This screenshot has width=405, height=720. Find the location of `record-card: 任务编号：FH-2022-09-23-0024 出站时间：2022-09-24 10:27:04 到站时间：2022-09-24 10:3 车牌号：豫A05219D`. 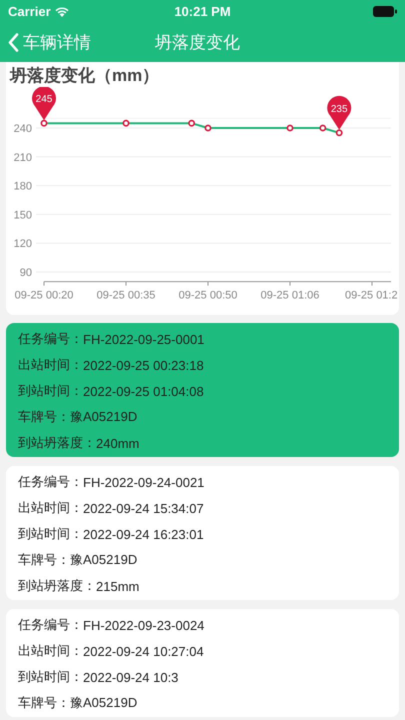

record-card: 任务编号：FH-2022-09-23-0024 出站时间：2022-09-24 10:27:04 到站时间：2022-09-24 10:3 车牌号：豫A05219D is located at coordinates (202, 663).